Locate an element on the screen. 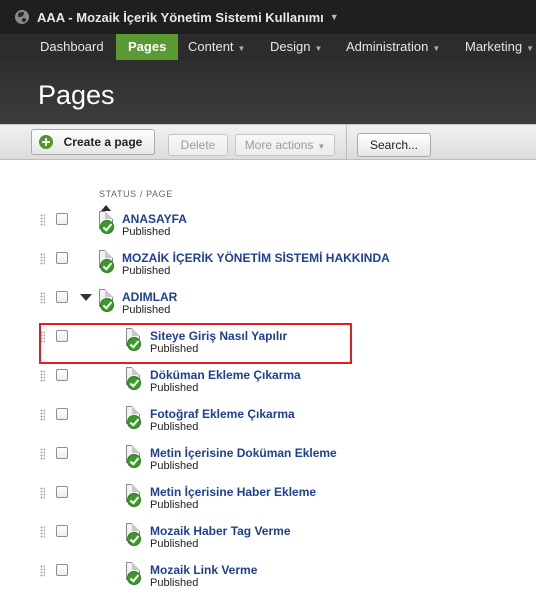 The image size is (536, 601). delete-button: Delete is located at coordinates (198, 145).